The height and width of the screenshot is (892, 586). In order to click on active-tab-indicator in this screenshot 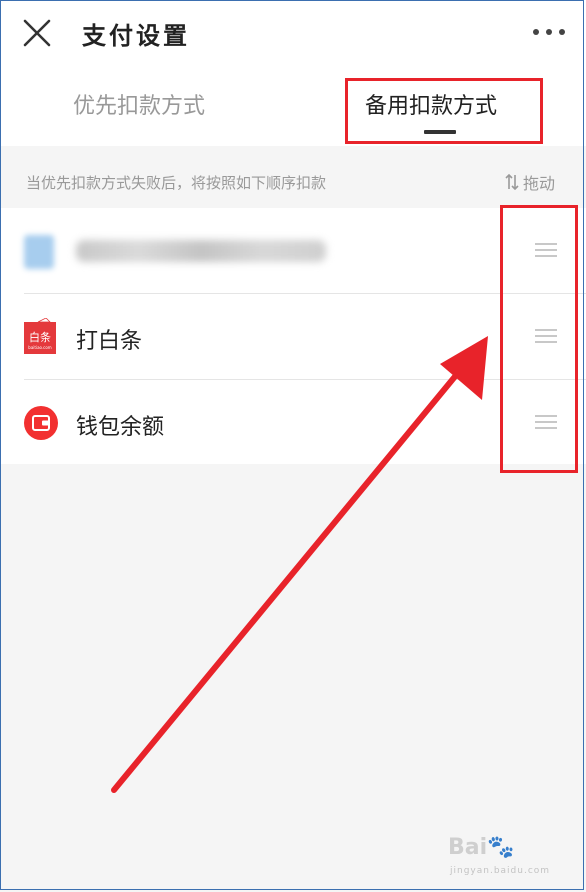, I will do `click(440, 132)`.